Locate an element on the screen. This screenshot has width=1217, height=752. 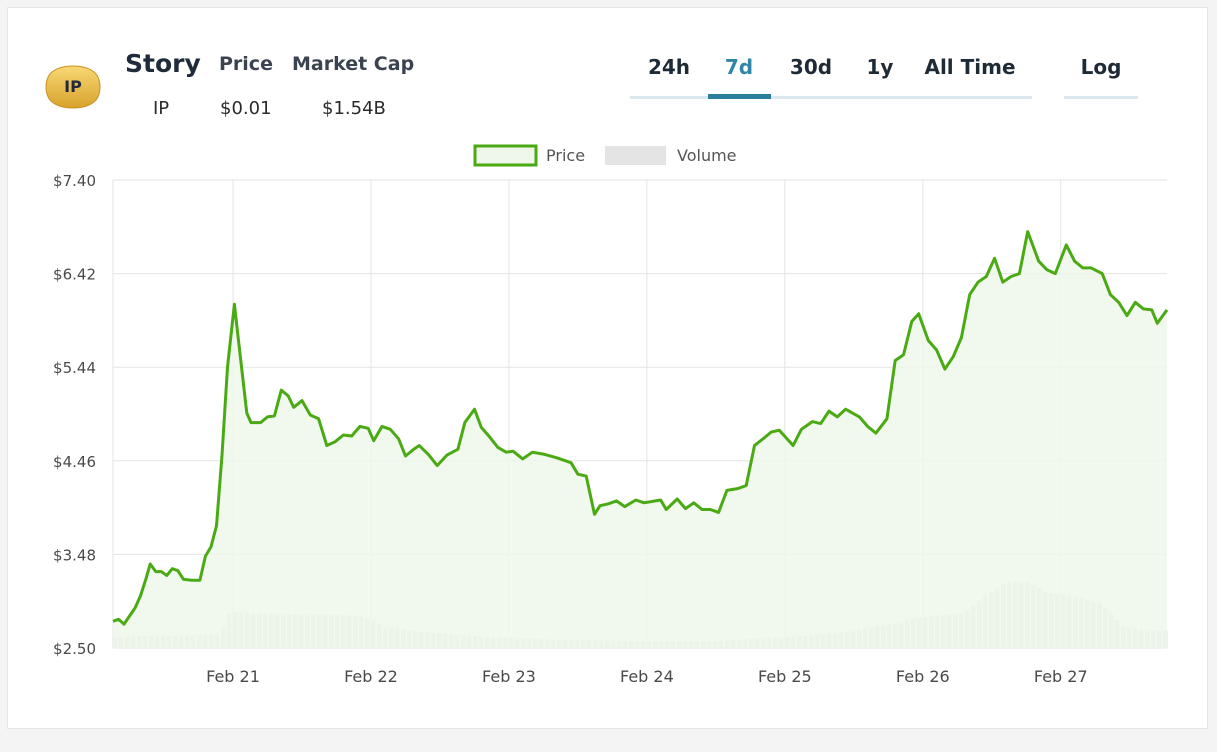
x-tick-label: Feb 25 is located at coordinates (785, 676).